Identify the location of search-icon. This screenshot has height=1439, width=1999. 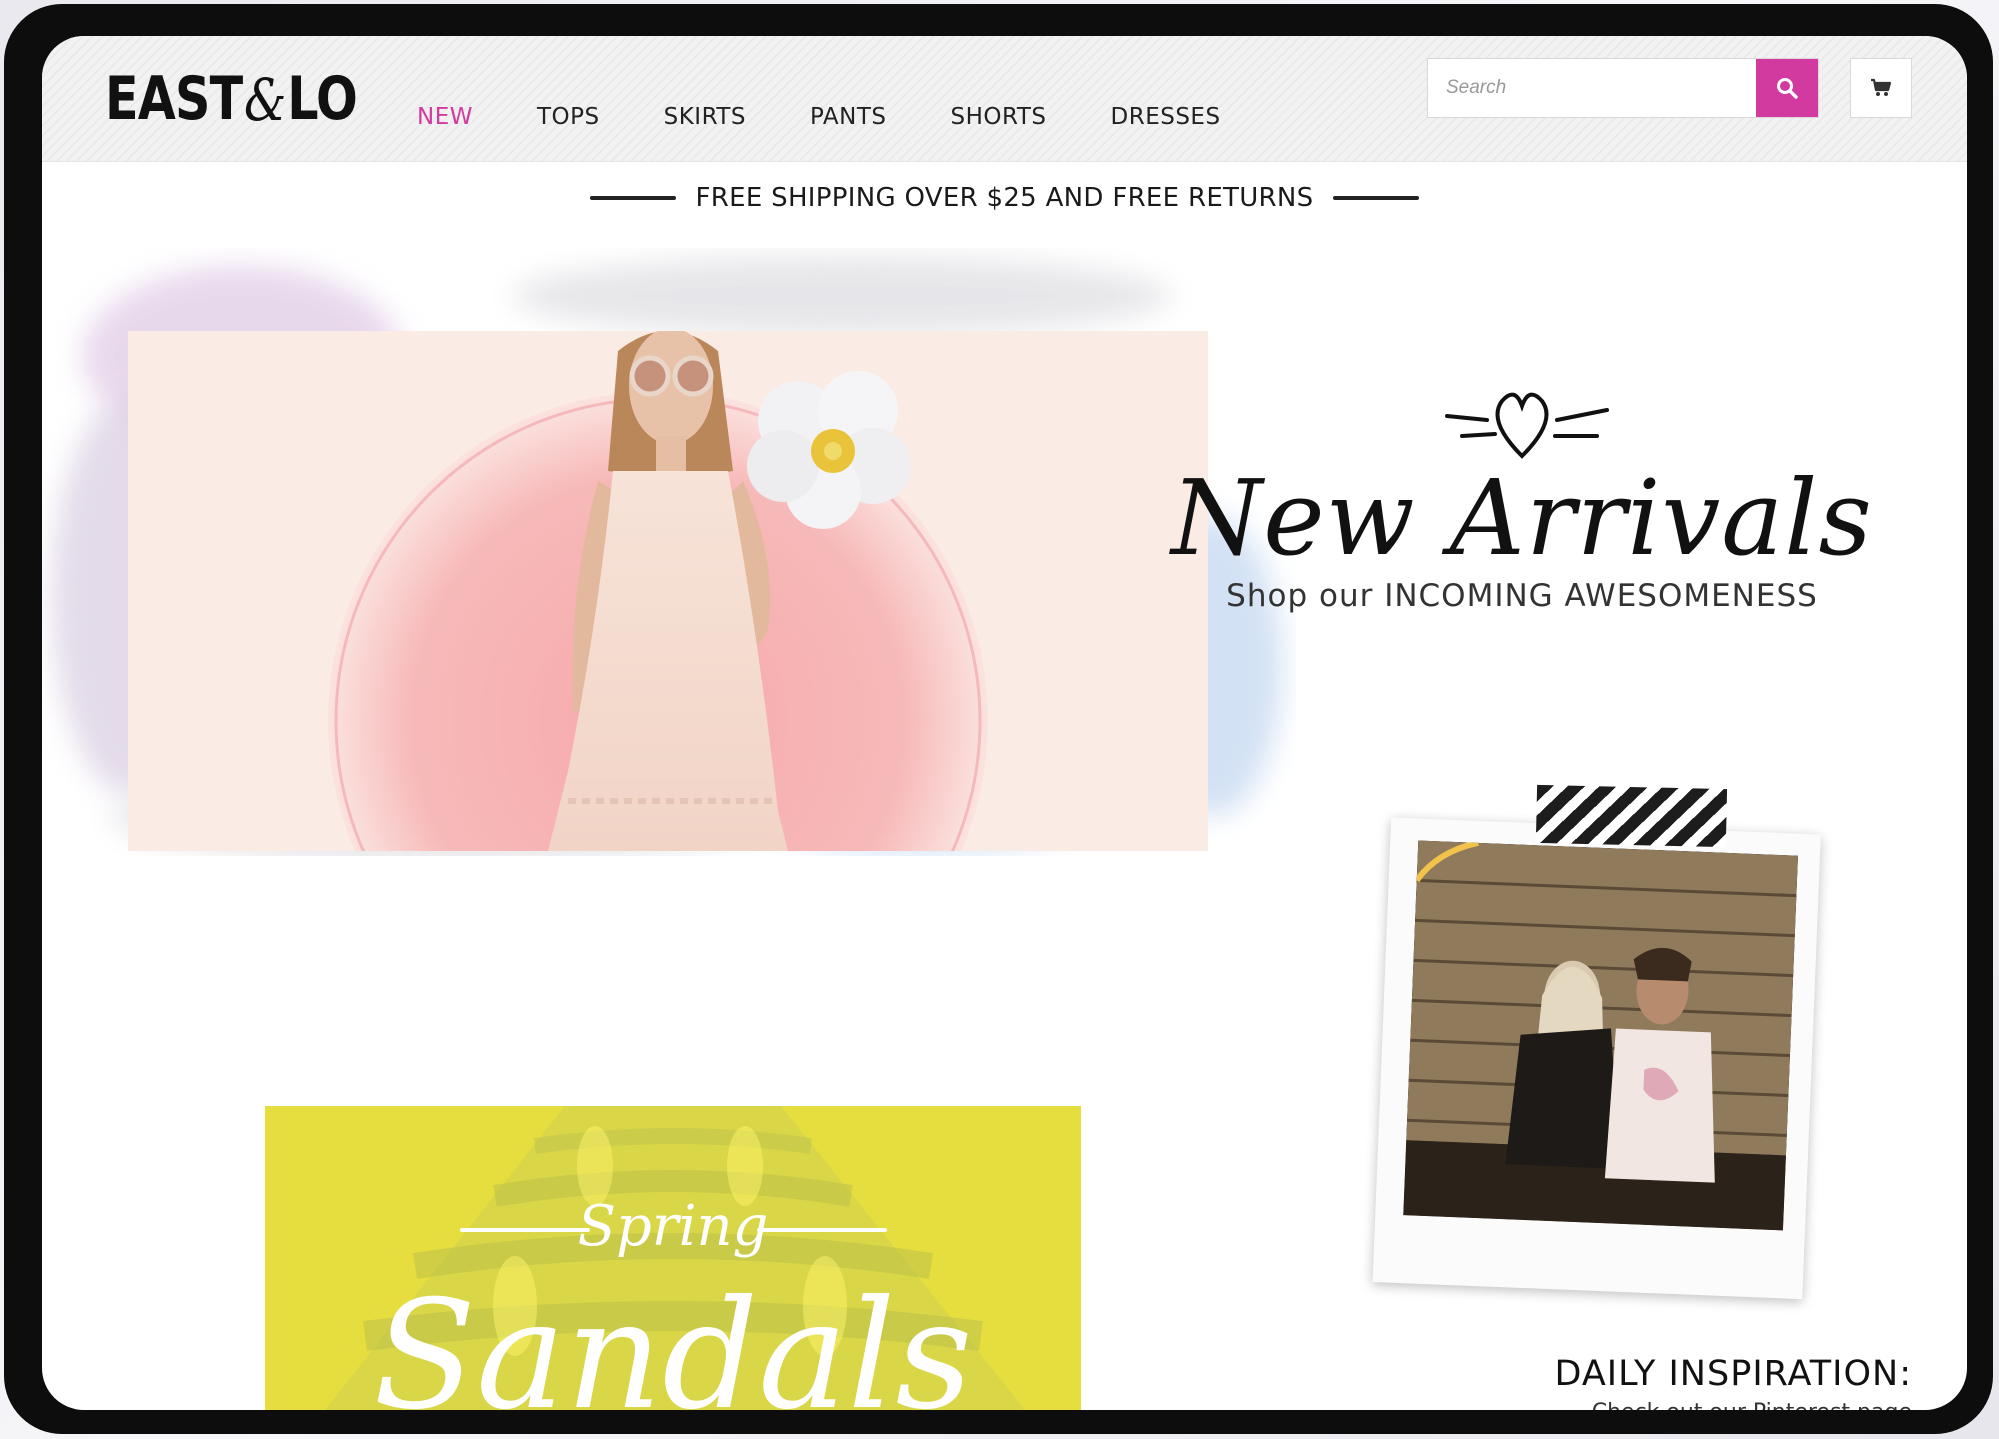
(1787, 88).